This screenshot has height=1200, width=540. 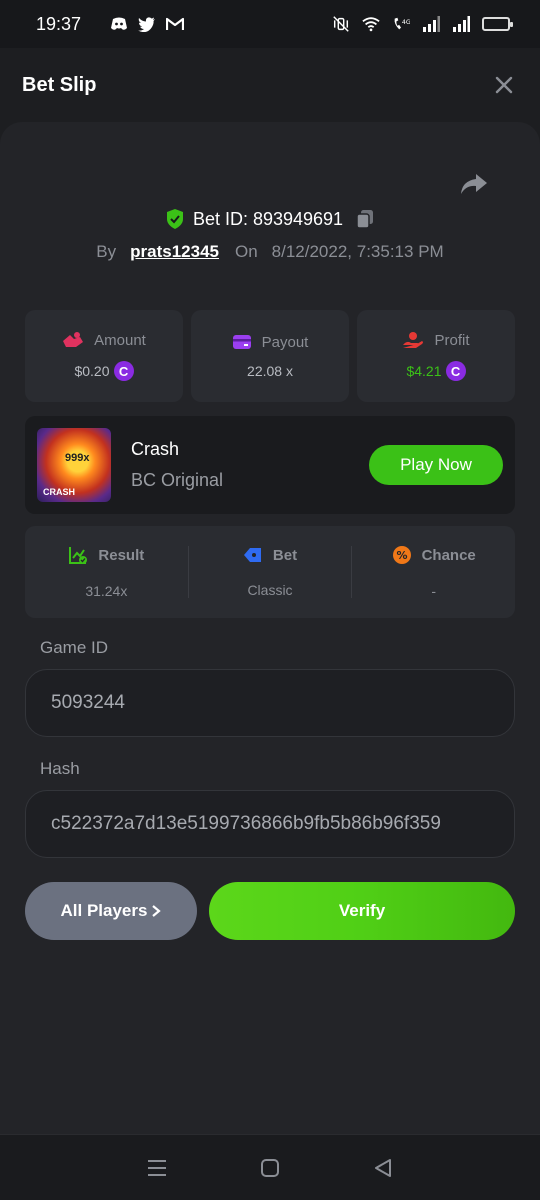 I want to click on game-thumbnail: 999x CRASH, so click(x=74, y=465).